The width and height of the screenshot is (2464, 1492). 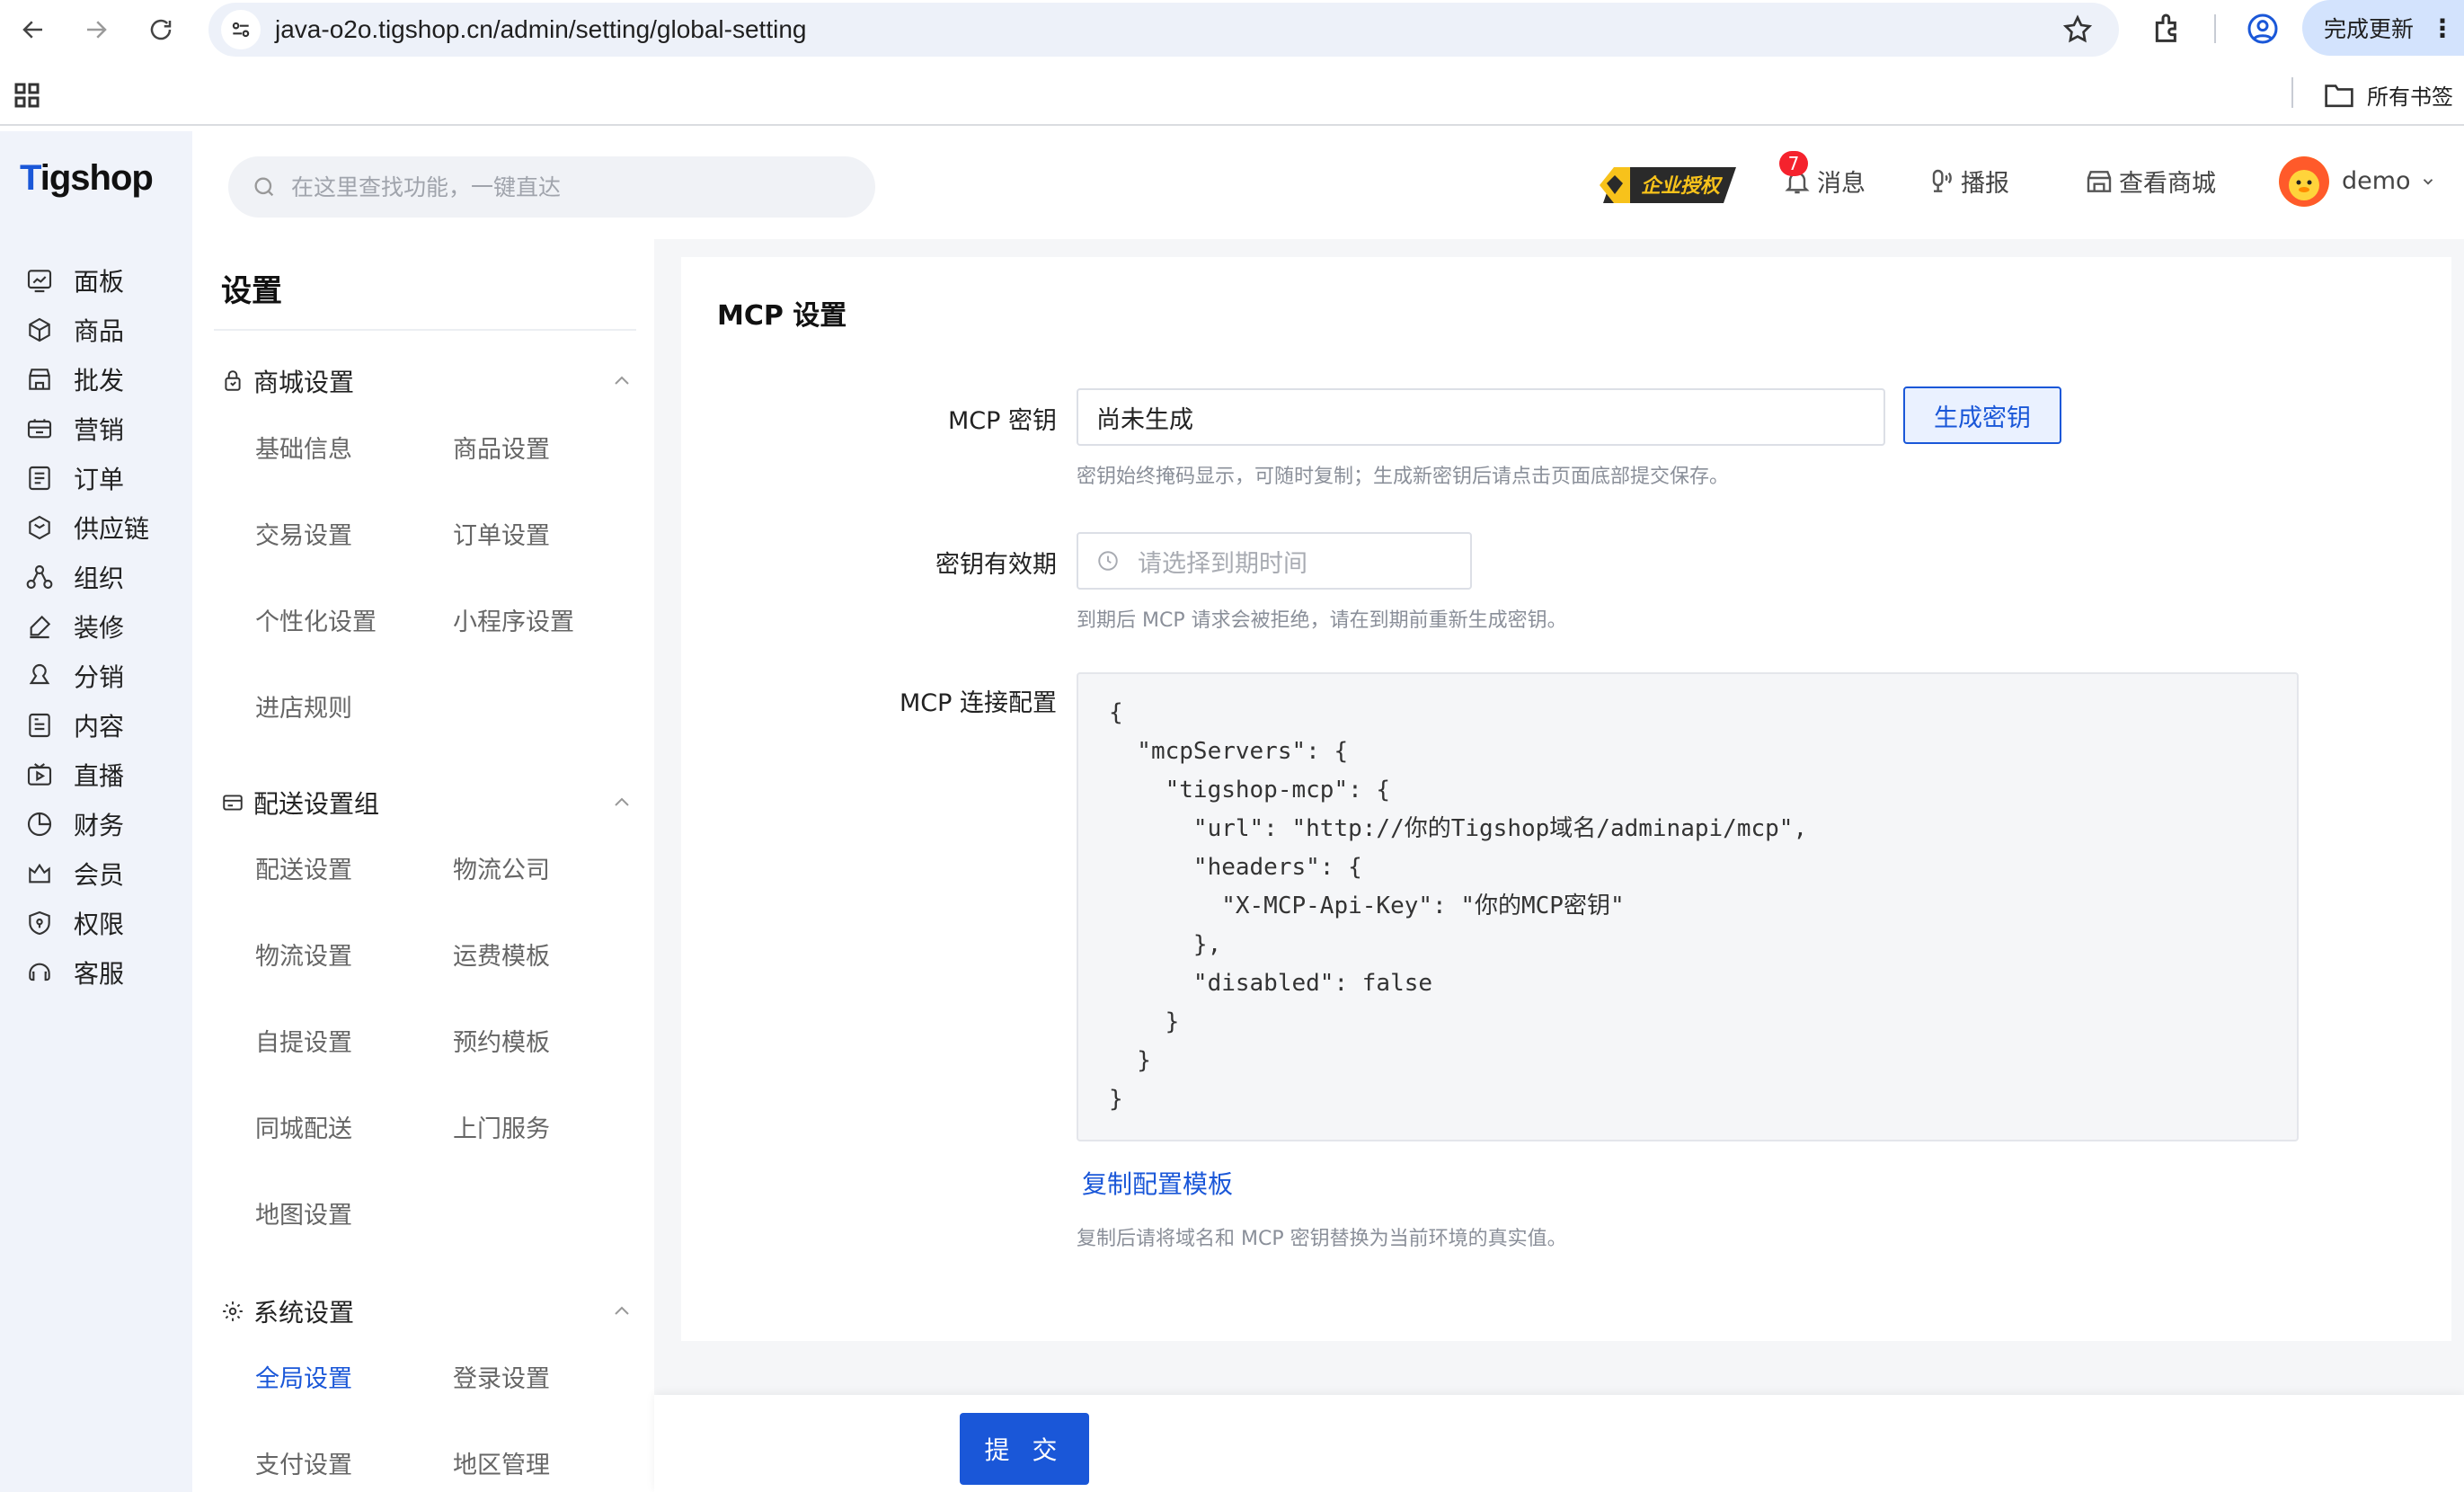 I want to click on subnav-item: 地区管理, so click(x=501, y=1463).